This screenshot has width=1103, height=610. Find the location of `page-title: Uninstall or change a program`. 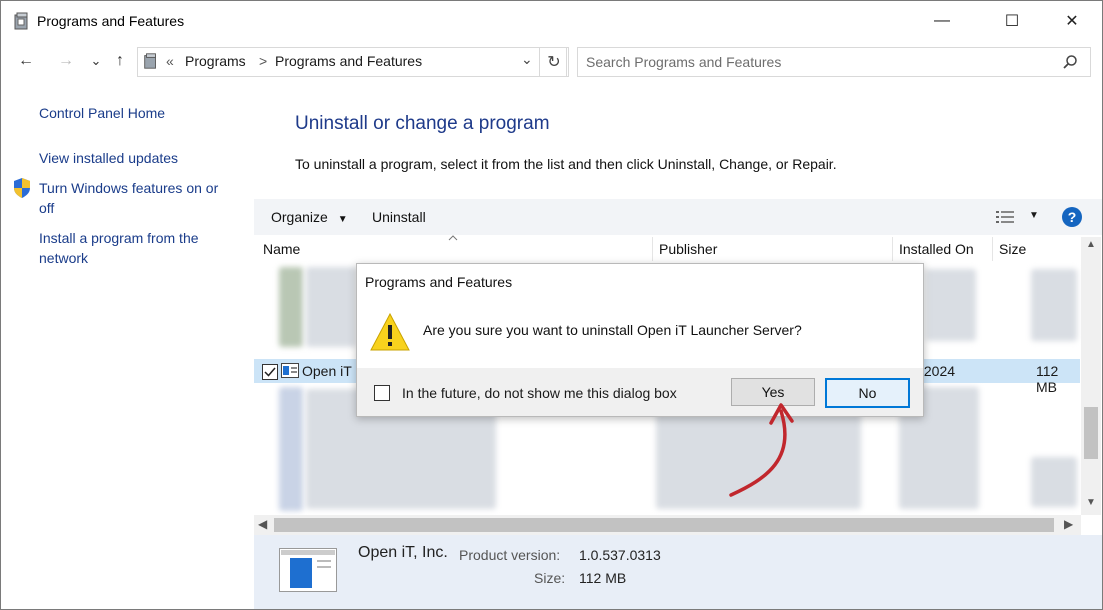

page-title: Uninstall or change a program is located at coordinates (422, 123).